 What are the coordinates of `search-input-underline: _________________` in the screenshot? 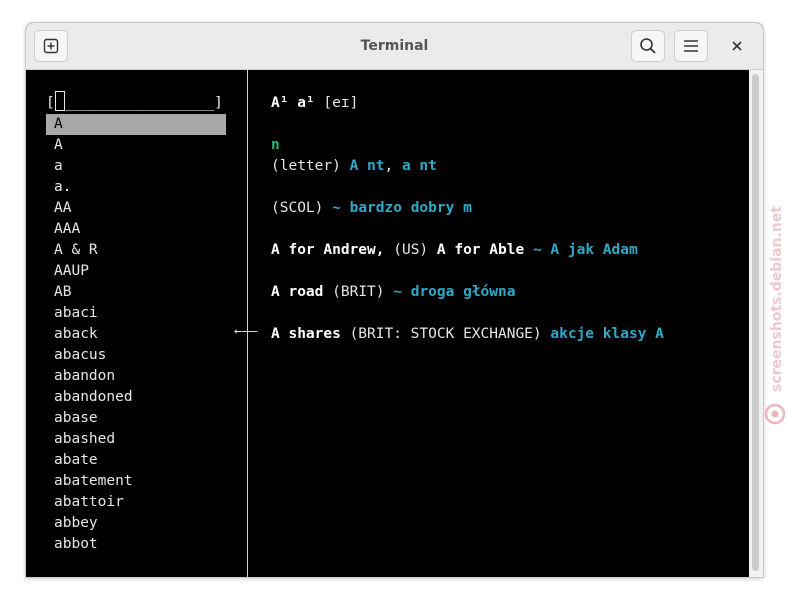 It's located at (140, 103).